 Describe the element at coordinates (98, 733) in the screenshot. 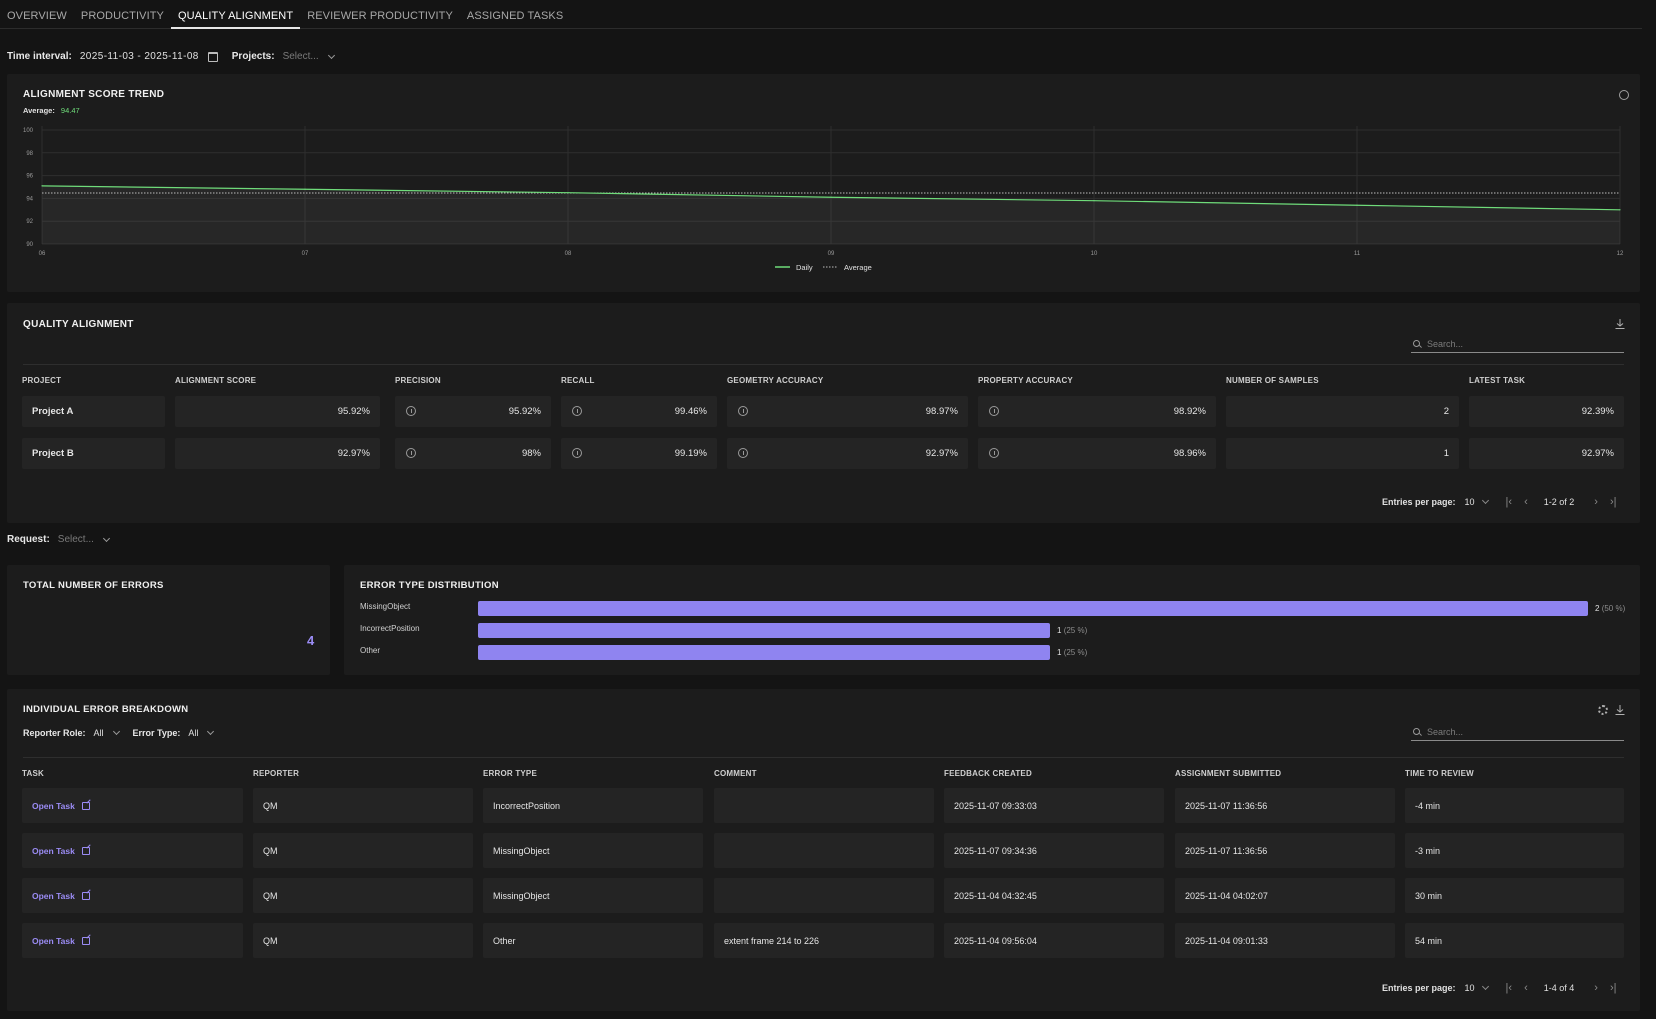

I see `reporter-role-value: All` at that location.